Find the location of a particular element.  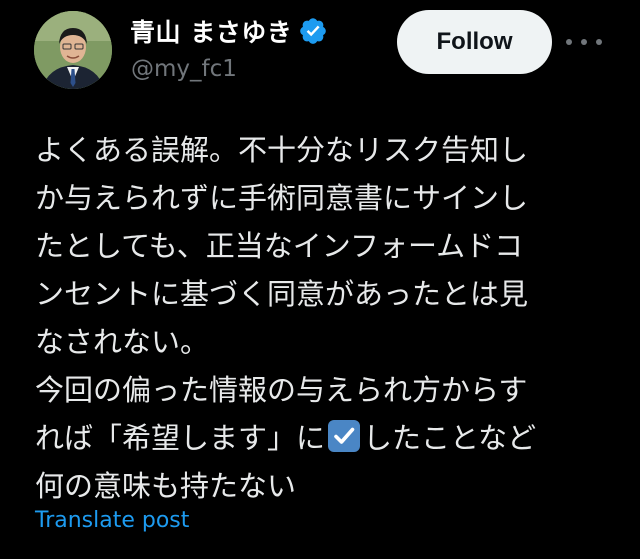

more-options-icon is located at coordinates (584, 42).